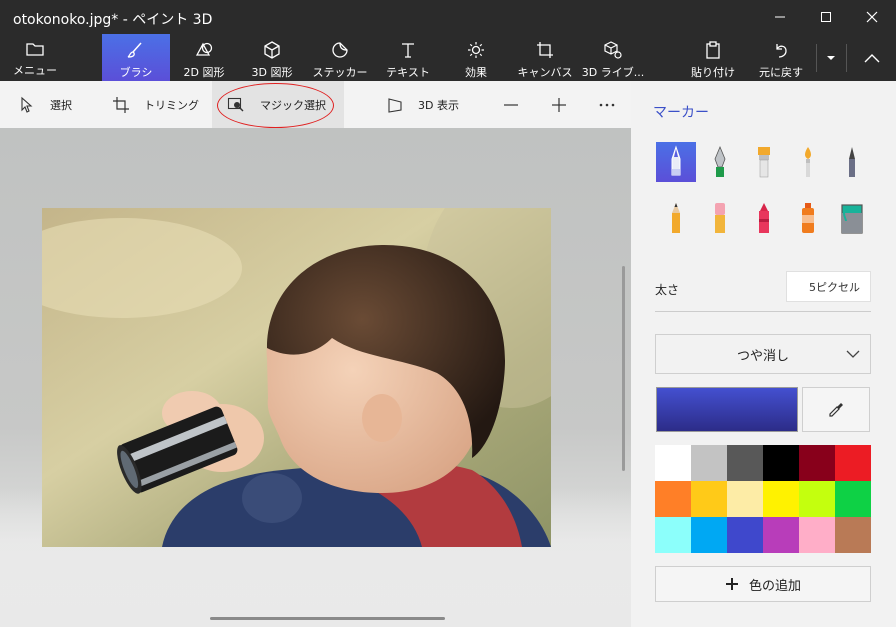  I want to click on chevron-down-icon, so click(831, 57).